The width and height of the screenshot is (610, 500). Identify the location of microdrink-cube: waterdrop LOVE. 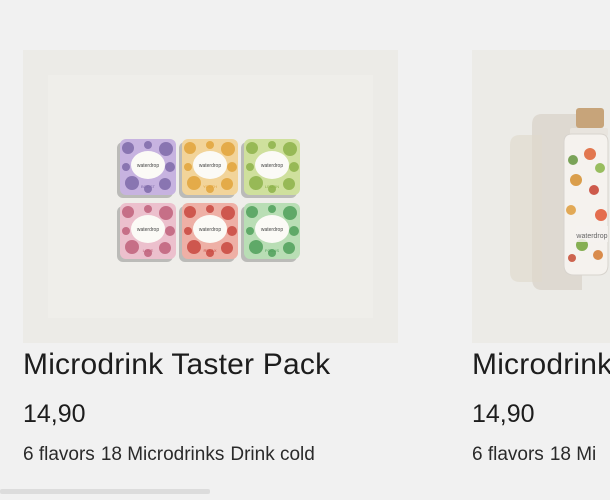
(146, 232).